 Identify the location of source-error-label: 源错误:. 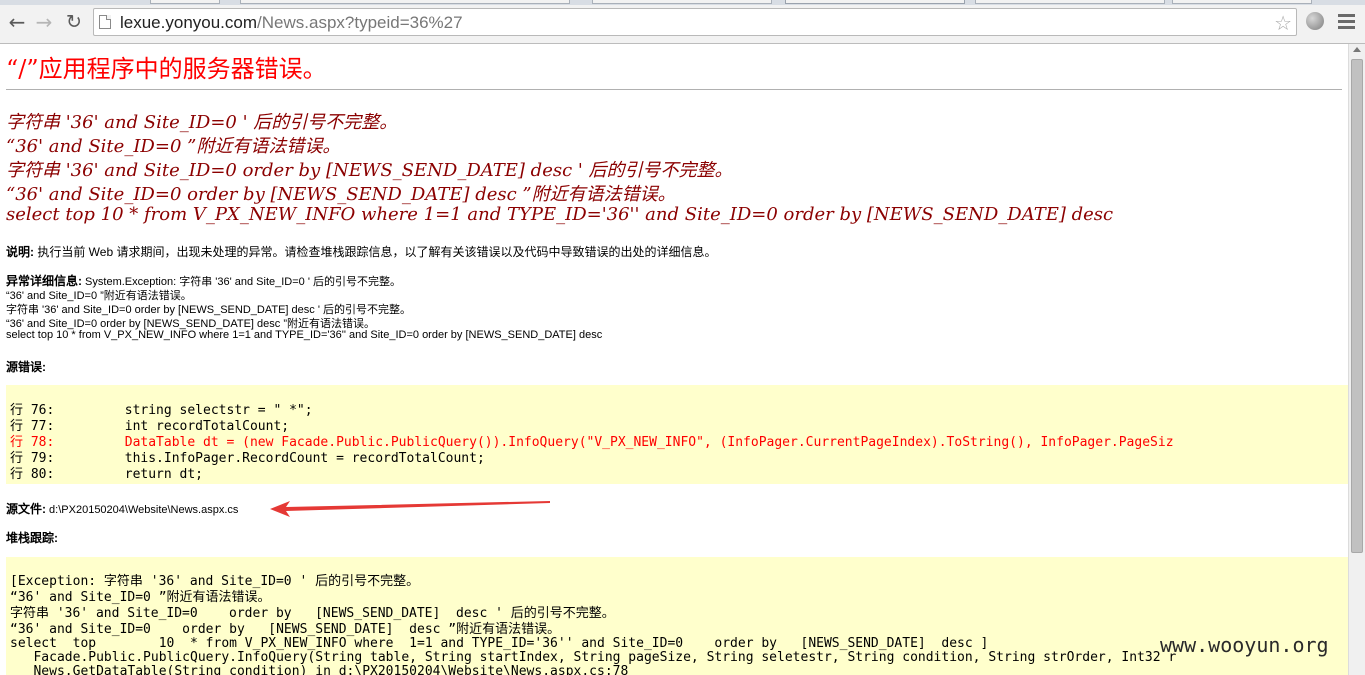
(26, 367).